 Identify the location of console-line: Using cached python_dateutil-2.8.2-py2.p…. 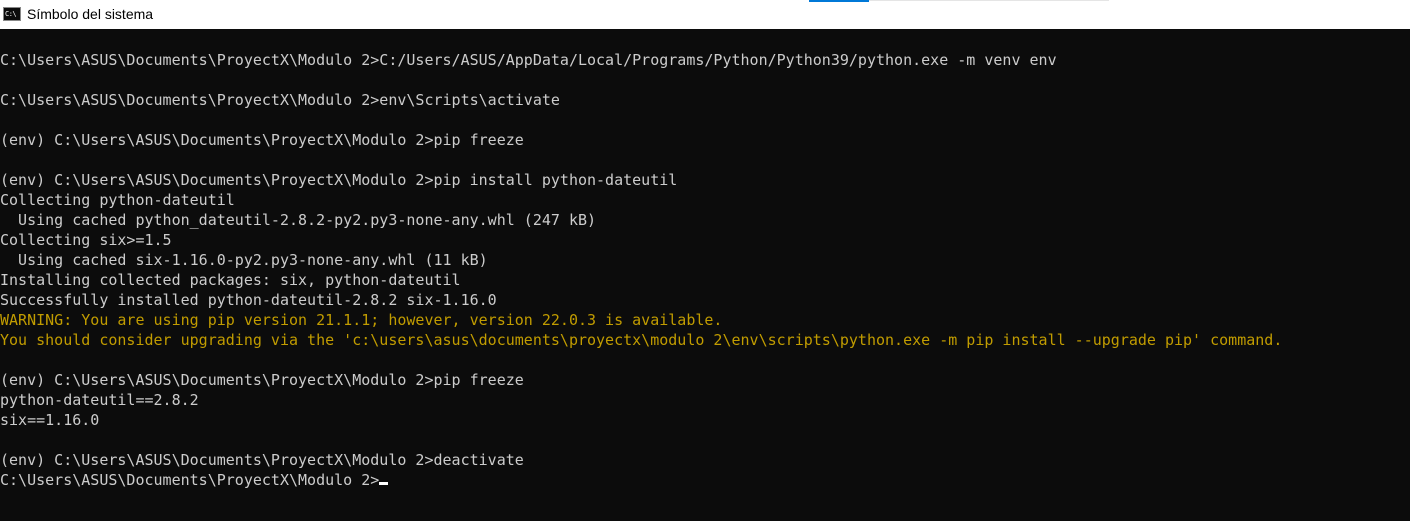
(298, 220).